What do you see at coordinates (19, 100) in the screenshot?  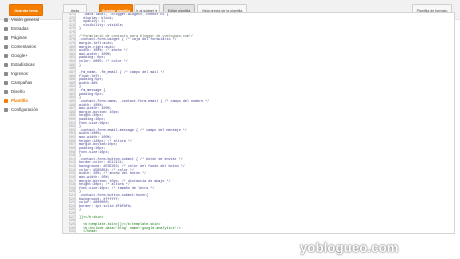 I see `sidebar-item-label: Plantilla` at bounding box center [19, 100].